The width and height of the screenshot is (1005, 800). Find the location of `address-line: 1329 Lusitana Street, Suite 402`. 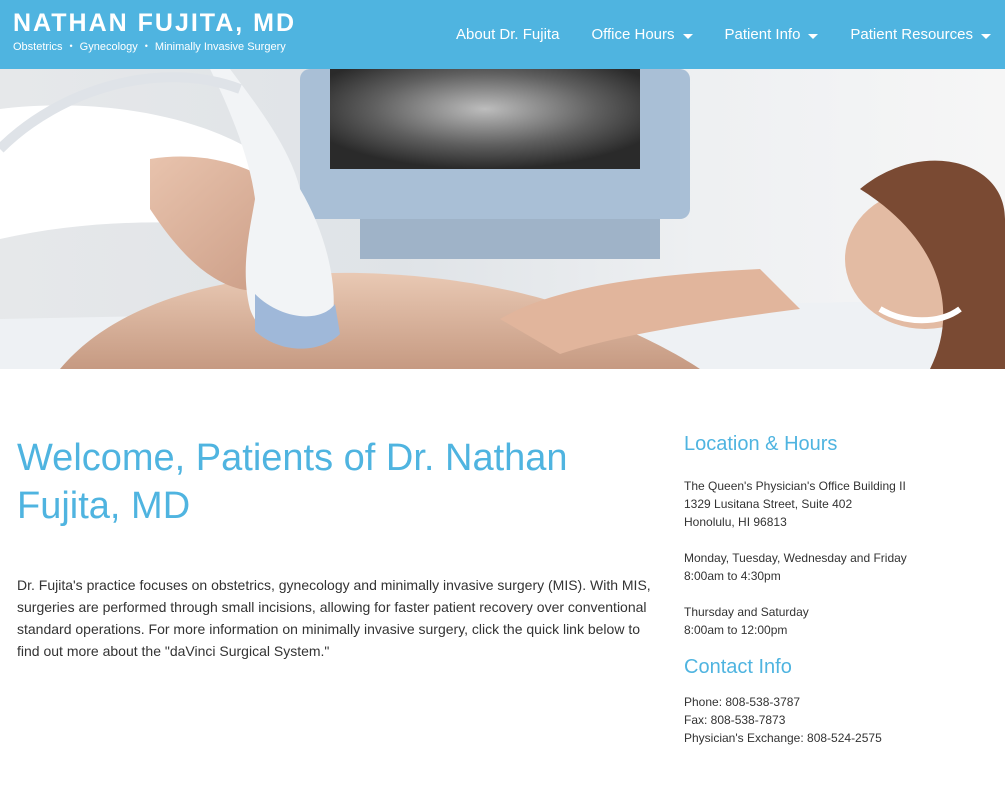

address-line: 1329 Lusitana Street, Suite 402 is located at coordinates (768, 504).